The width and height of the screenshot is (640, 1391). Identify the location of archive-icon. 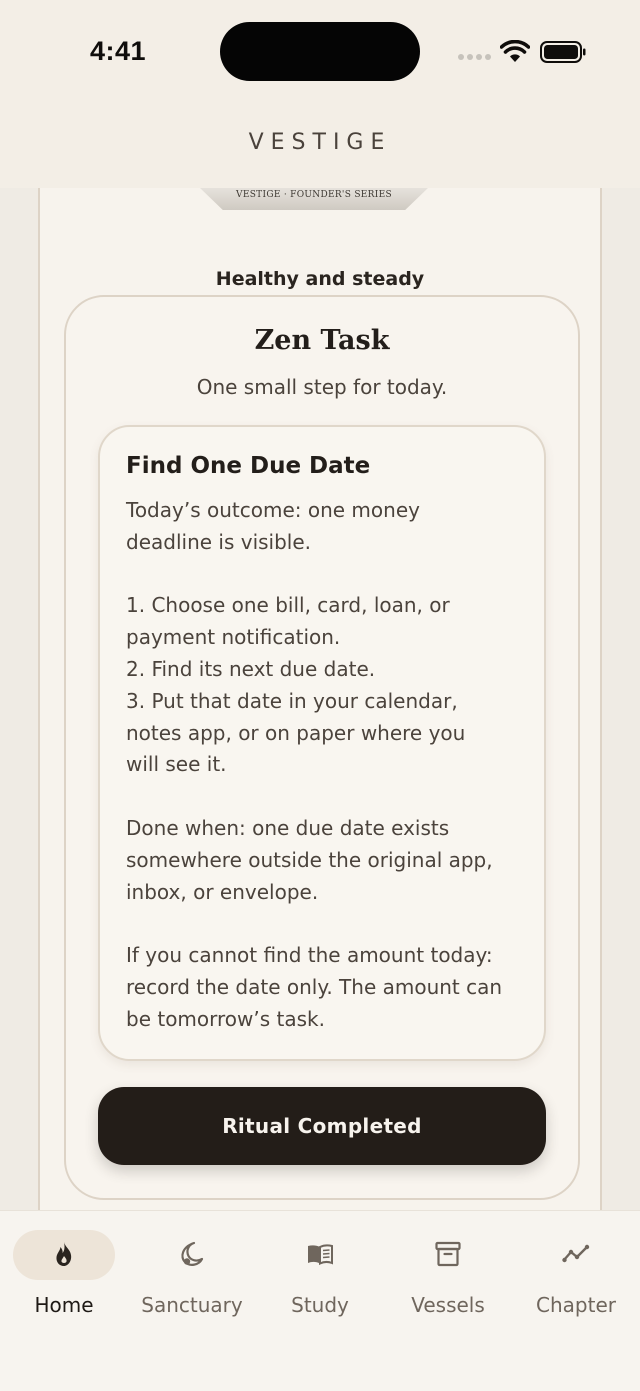
(448, 1254).